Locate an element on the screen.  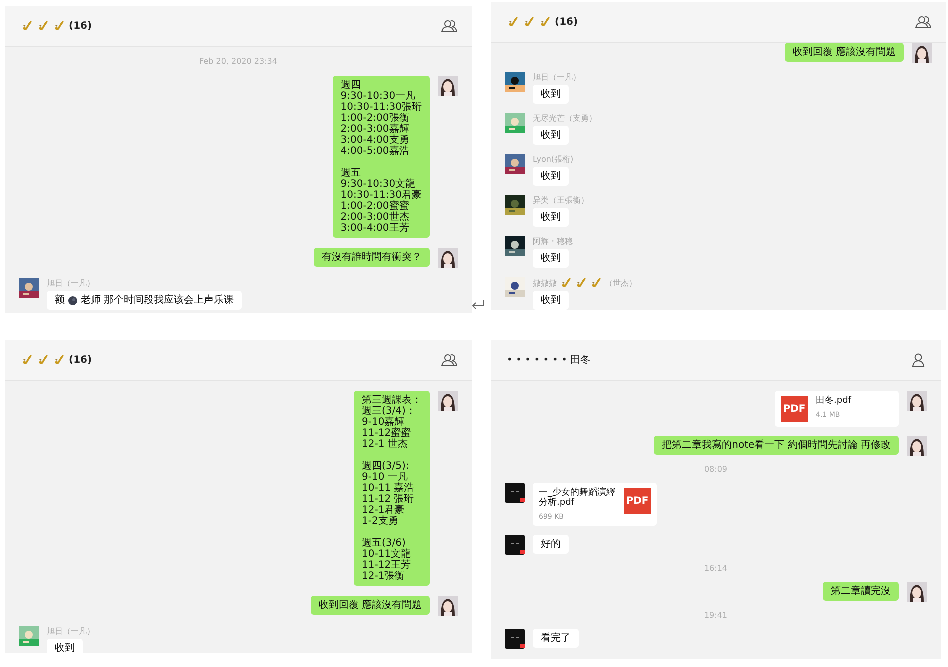
schedule-line: 3:00-4:00支勇 is located at coordinates (375, 140).